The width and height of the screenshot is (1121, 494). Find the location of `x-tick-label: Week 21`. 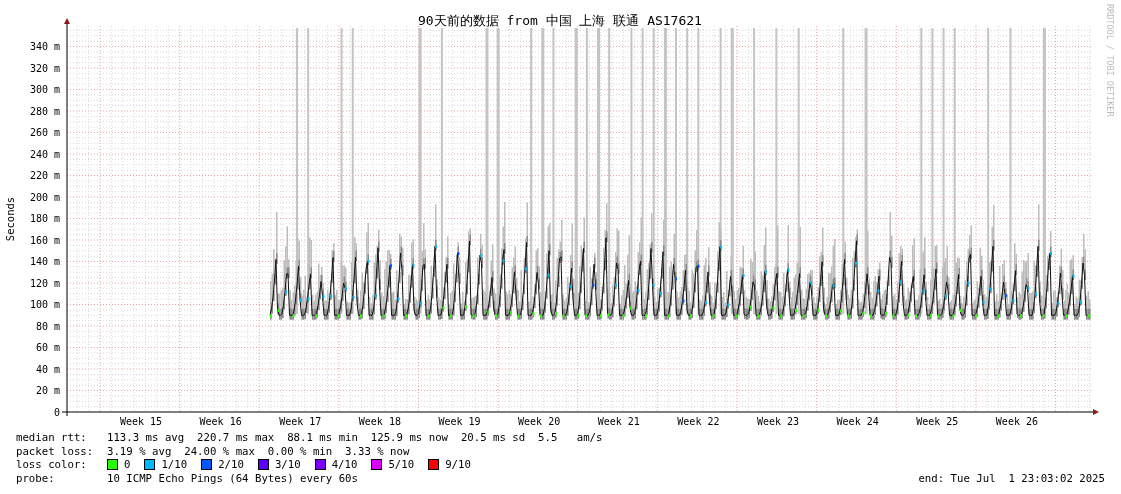

x-tick-label: Week 21 is located at coordinates (618, 421).